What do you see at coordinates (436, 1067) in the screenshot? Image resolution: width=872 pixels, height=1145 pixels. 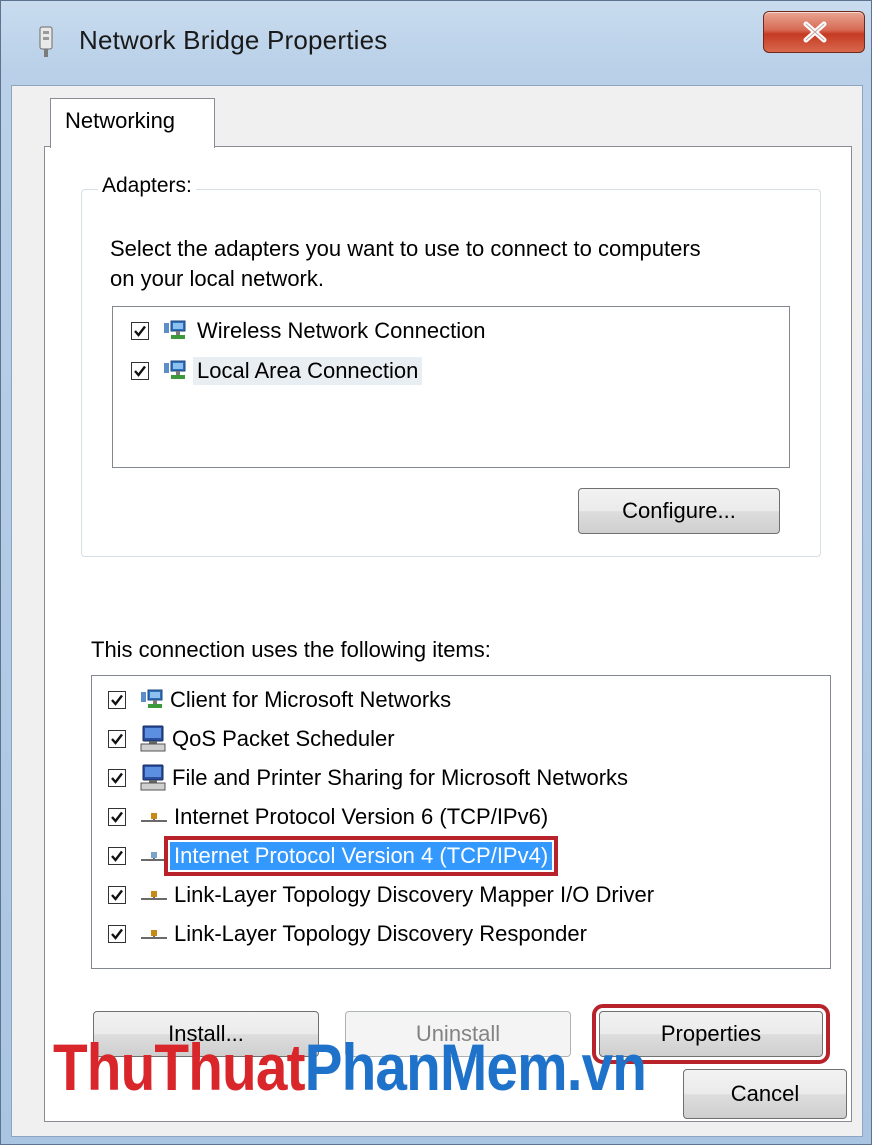 I see `watermark-part2: PhanMem` at bounding box center [436, 1067].